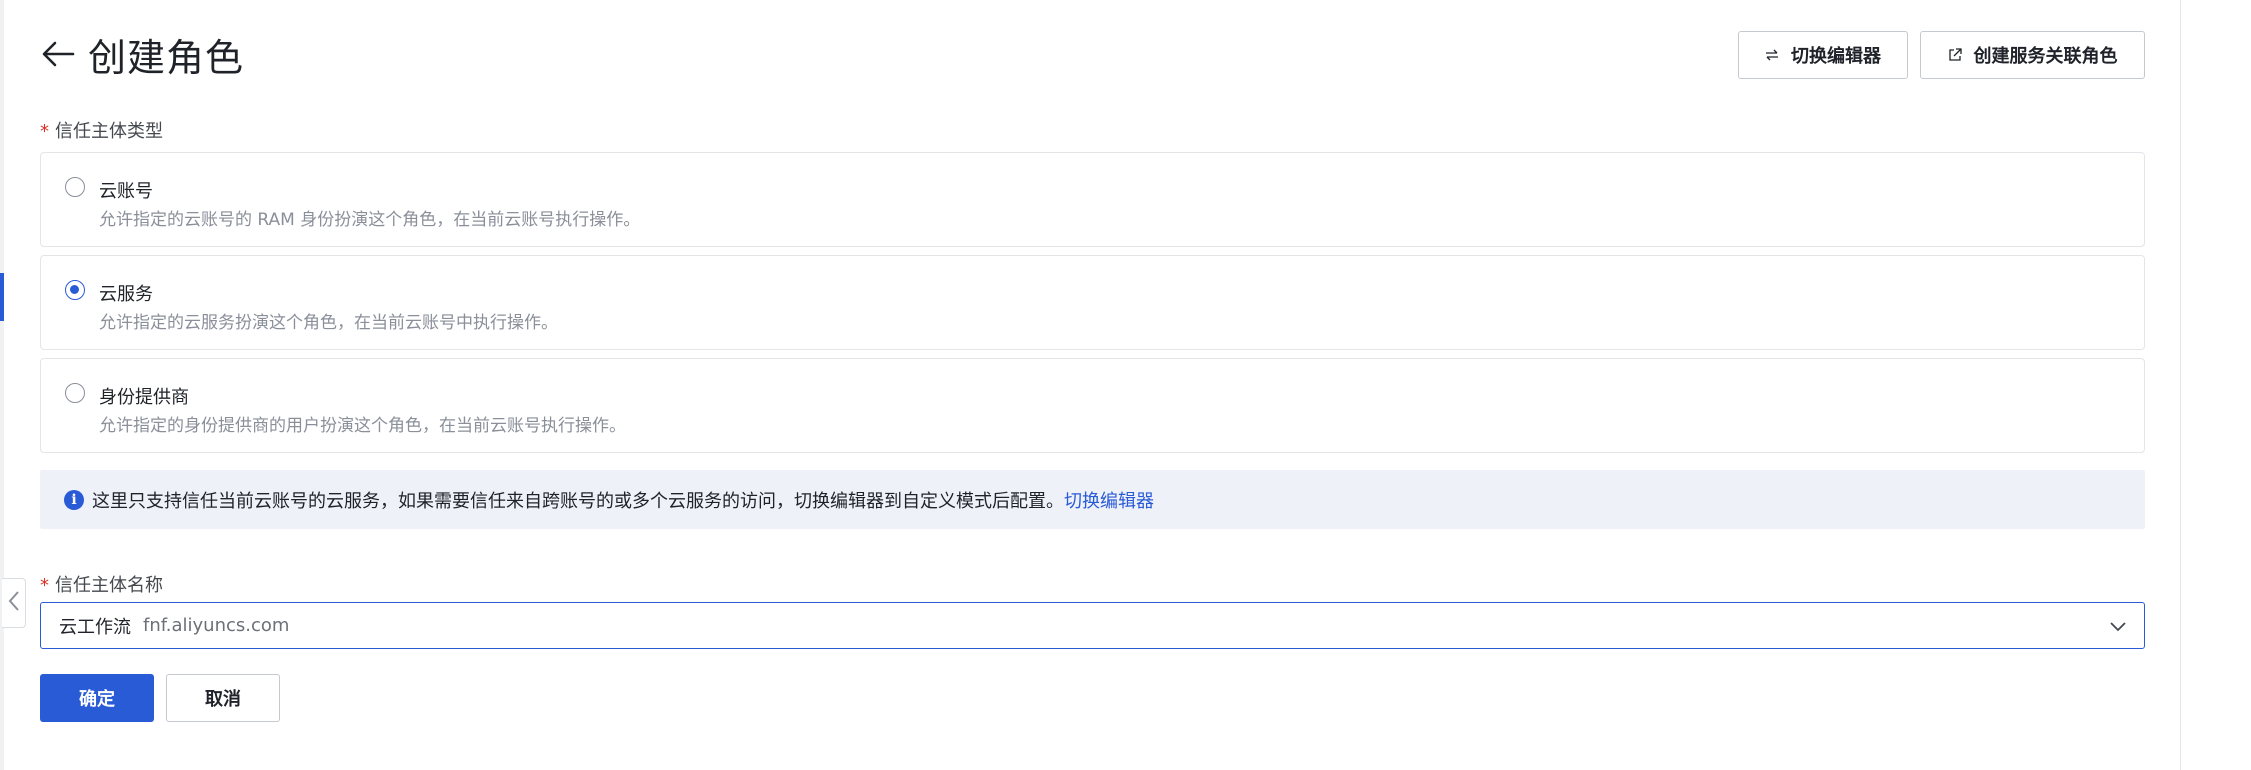  Describe the element at coordinates (1092, 625) in the screenshot. I see `trust-name-select: 云工作流 fnf.aliyuncs.com` at that location.